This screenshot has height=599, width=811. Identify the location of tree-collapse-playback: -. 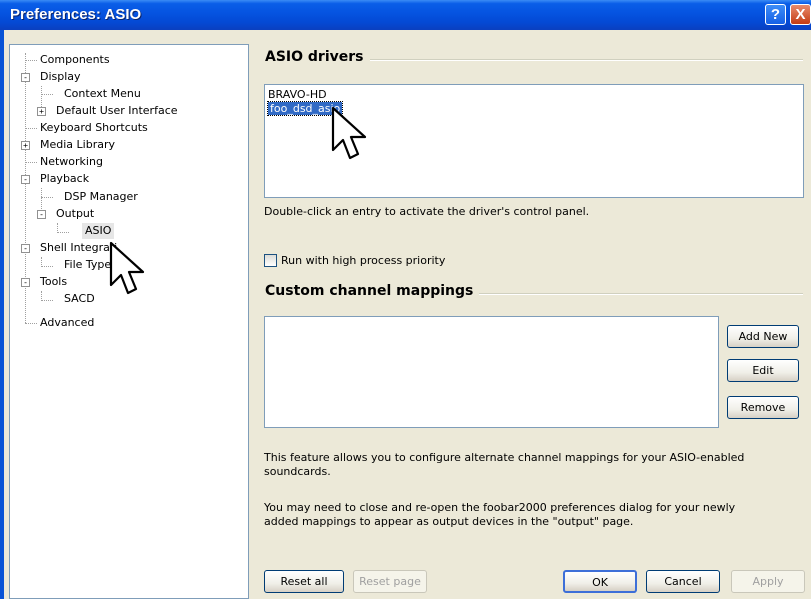
(25, 179).